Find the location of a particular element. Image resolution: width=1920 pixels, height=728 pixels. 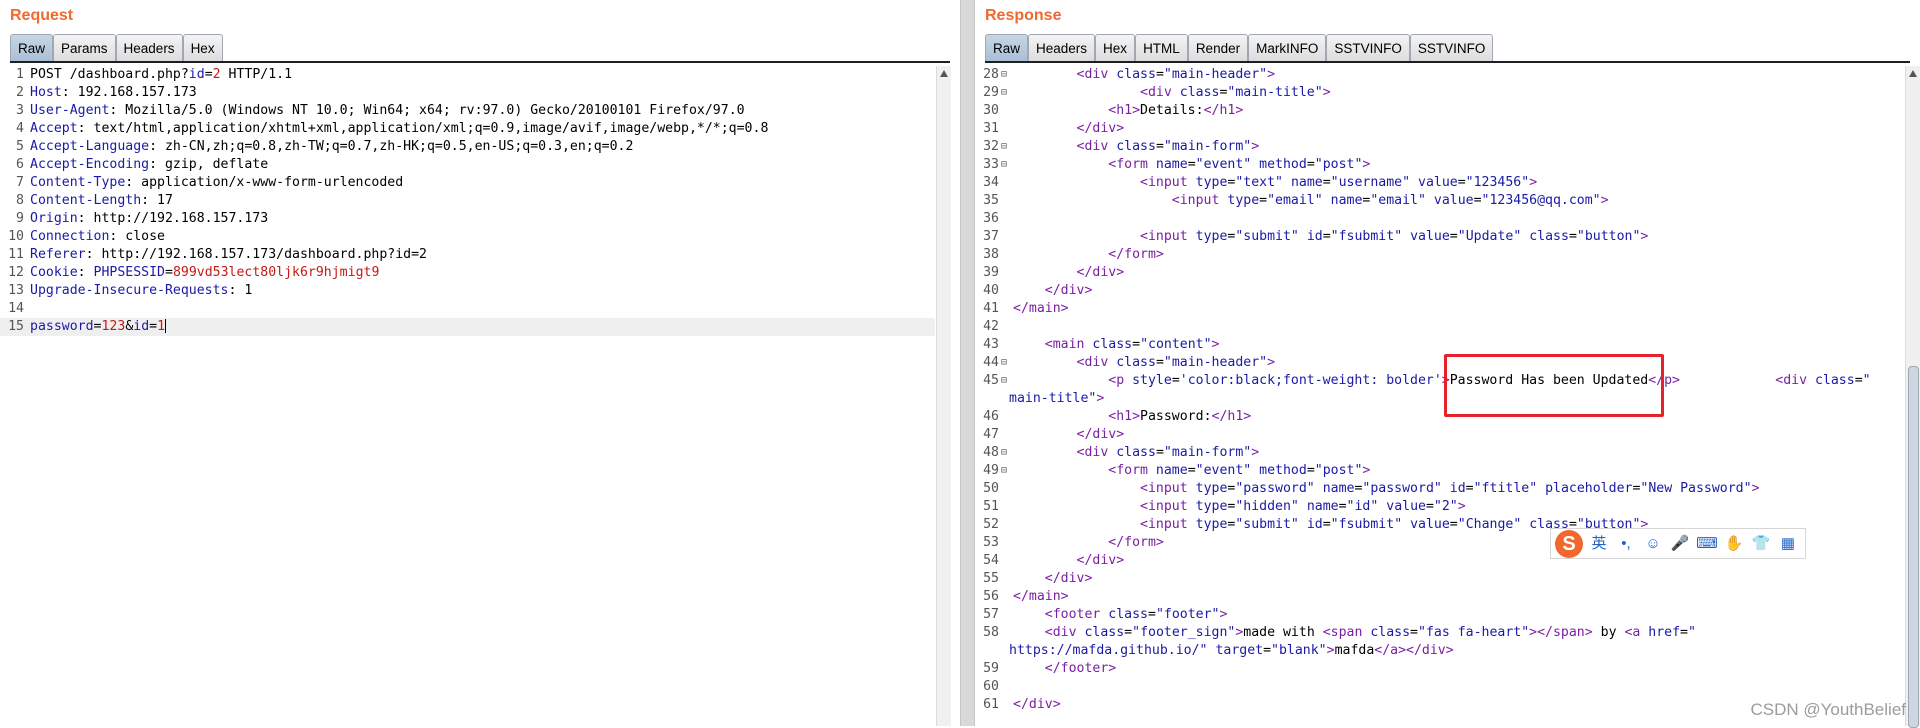

tab-html: HTML is located at coordinates (1161, 47).